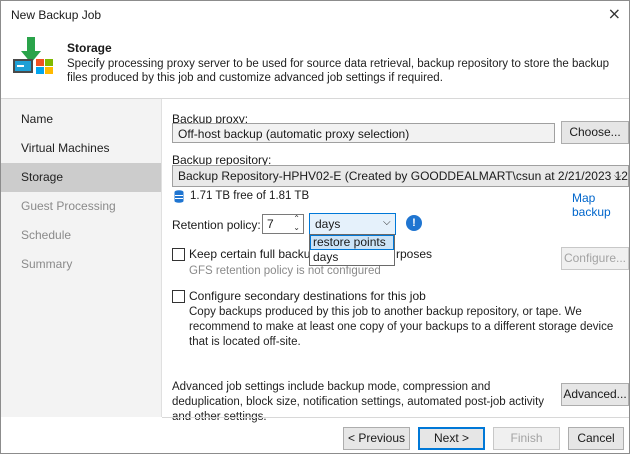  Describe the element at coordinates (33, 55) in the screenshot. I see `veeam-backup-job-icon` at that location.